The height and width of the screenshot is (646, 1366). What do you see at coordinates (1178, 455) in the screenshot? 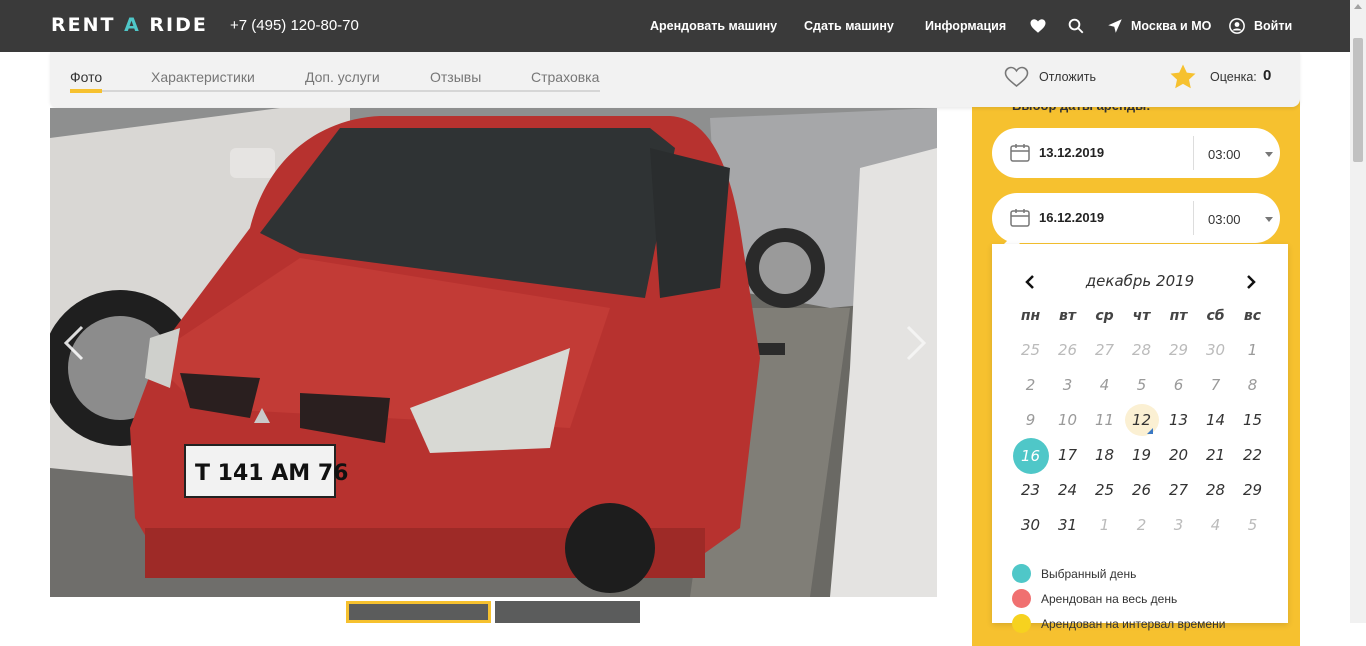
I see `calendar-day: 20` at bounding box center [1178, 455].